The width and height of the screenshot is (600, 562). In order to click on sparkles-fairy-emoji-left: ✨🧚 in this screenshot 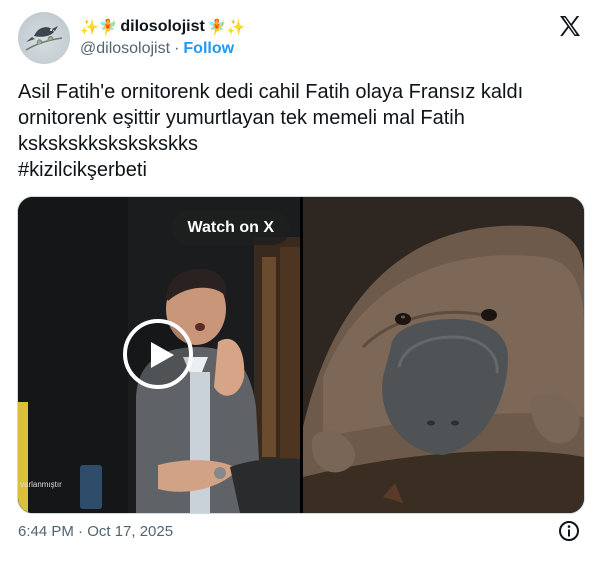, I will do `click(99, 26)`.